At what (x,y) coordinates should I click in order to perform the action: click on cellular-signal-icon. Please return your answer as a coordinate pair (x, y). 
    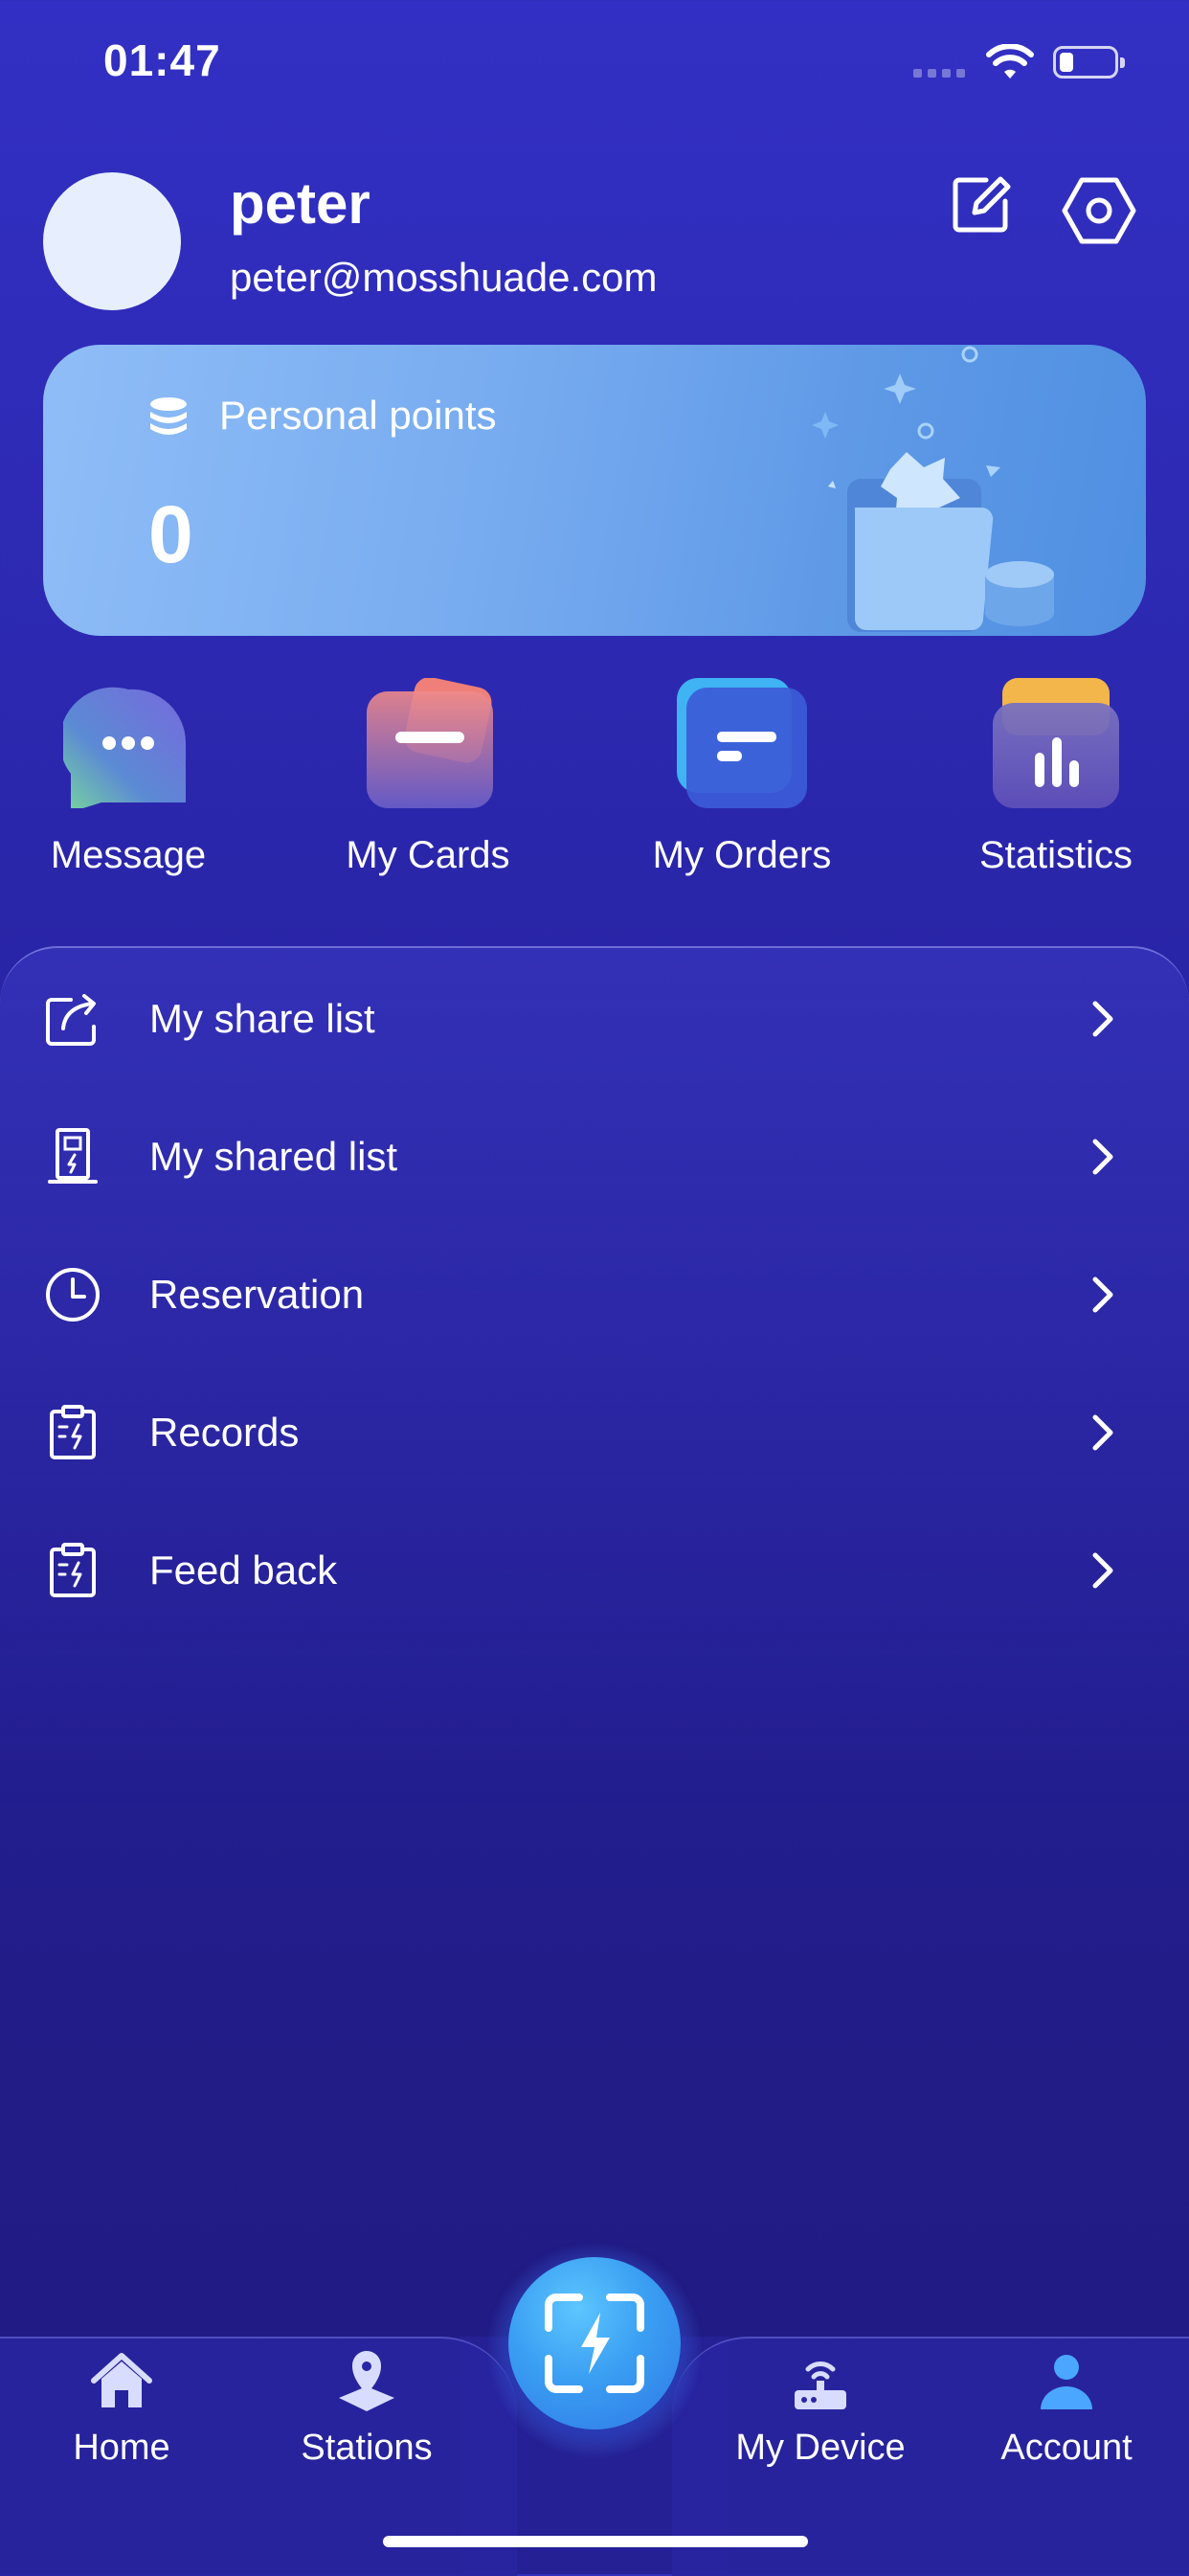
    Looking at the image, I should click on (939, 73).